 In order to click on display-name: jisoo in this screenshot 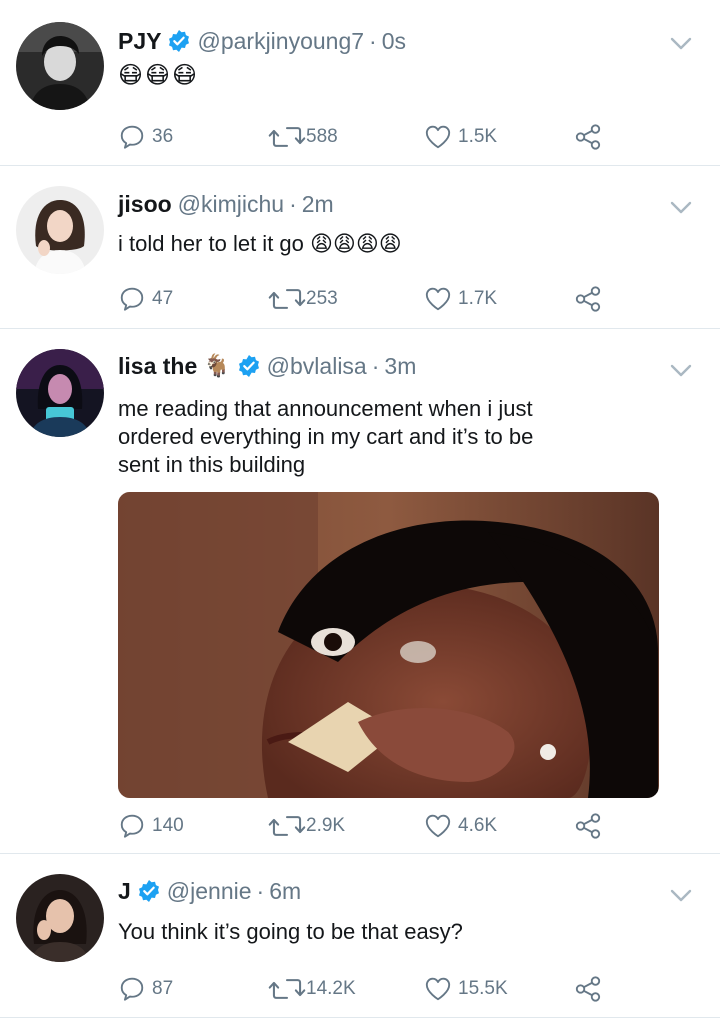, I will do `click(145, 204)`.